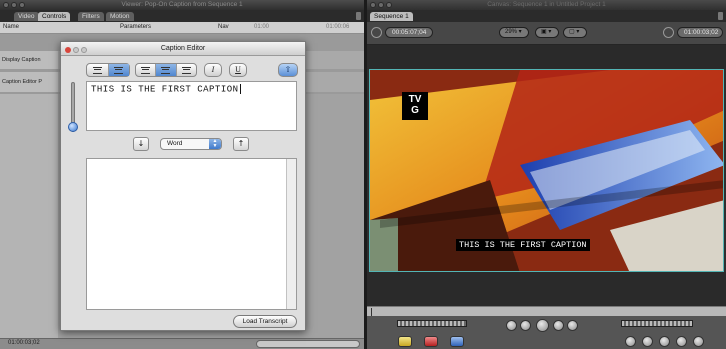 The width and height of the screenshot is (726, 349). What do you see at coordinates (546, 5) in the screenshot?
I see `canvas-titlebar: Canvas: Sequence 1 in Untitled Project 1` at bounding box center [546, 5].